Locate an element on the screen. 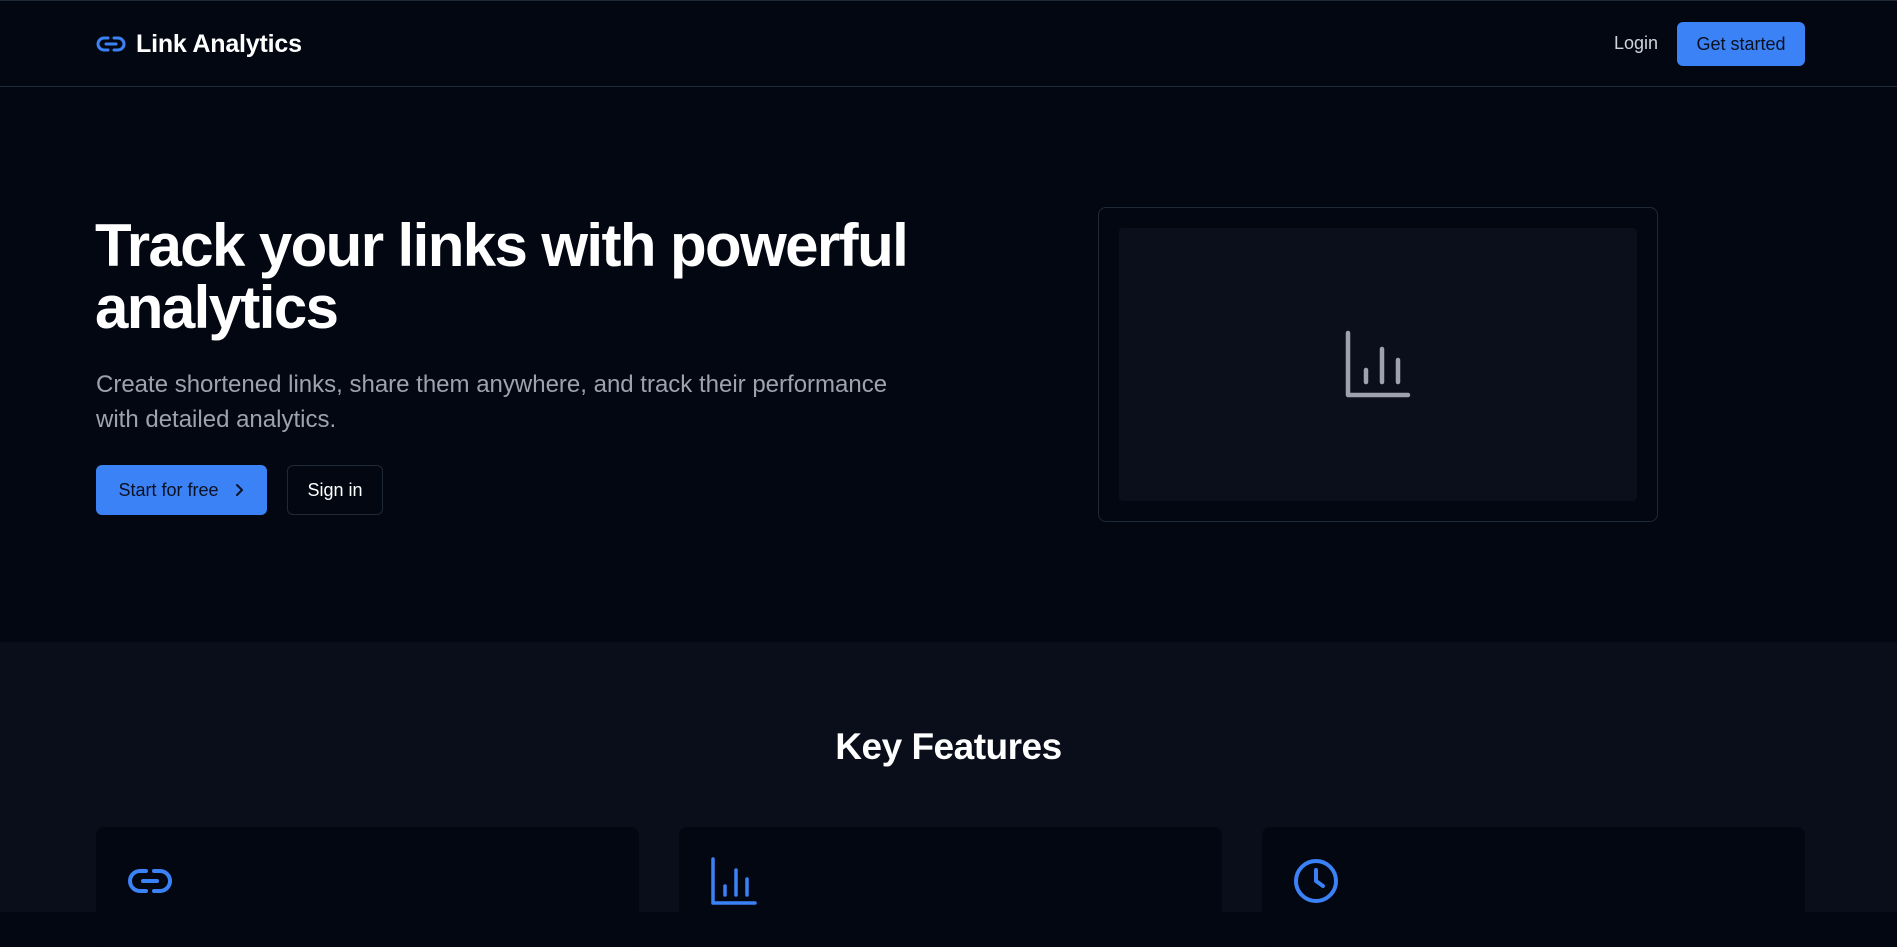 This screenshot has width=1897, height=947. top-navbar: Link Analytics Login Get started is located at coordinates (948, 43).